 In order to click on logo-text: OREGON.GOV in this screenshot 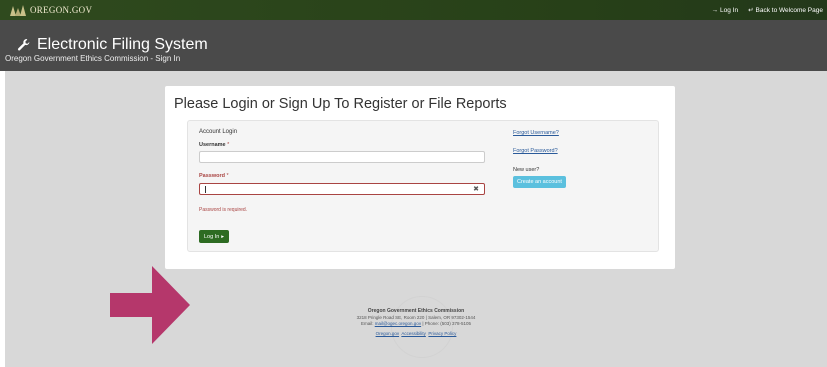, I will do `click(61, 10)`.